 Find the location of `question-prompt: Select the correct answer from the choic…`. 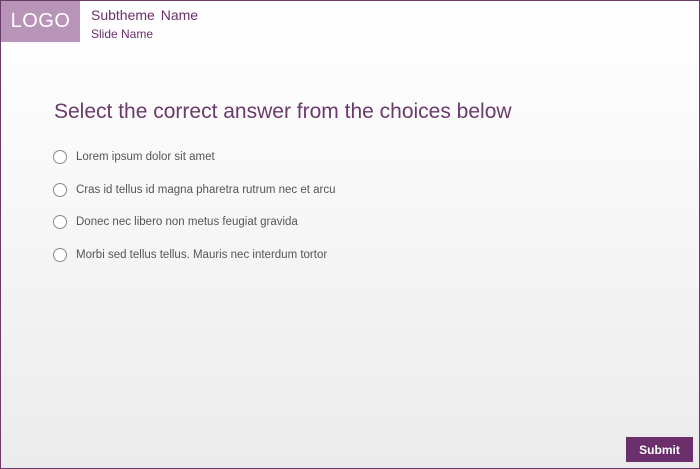

question-prompt: Select the correct answer from the choic… is located at coordinates (283, 111).